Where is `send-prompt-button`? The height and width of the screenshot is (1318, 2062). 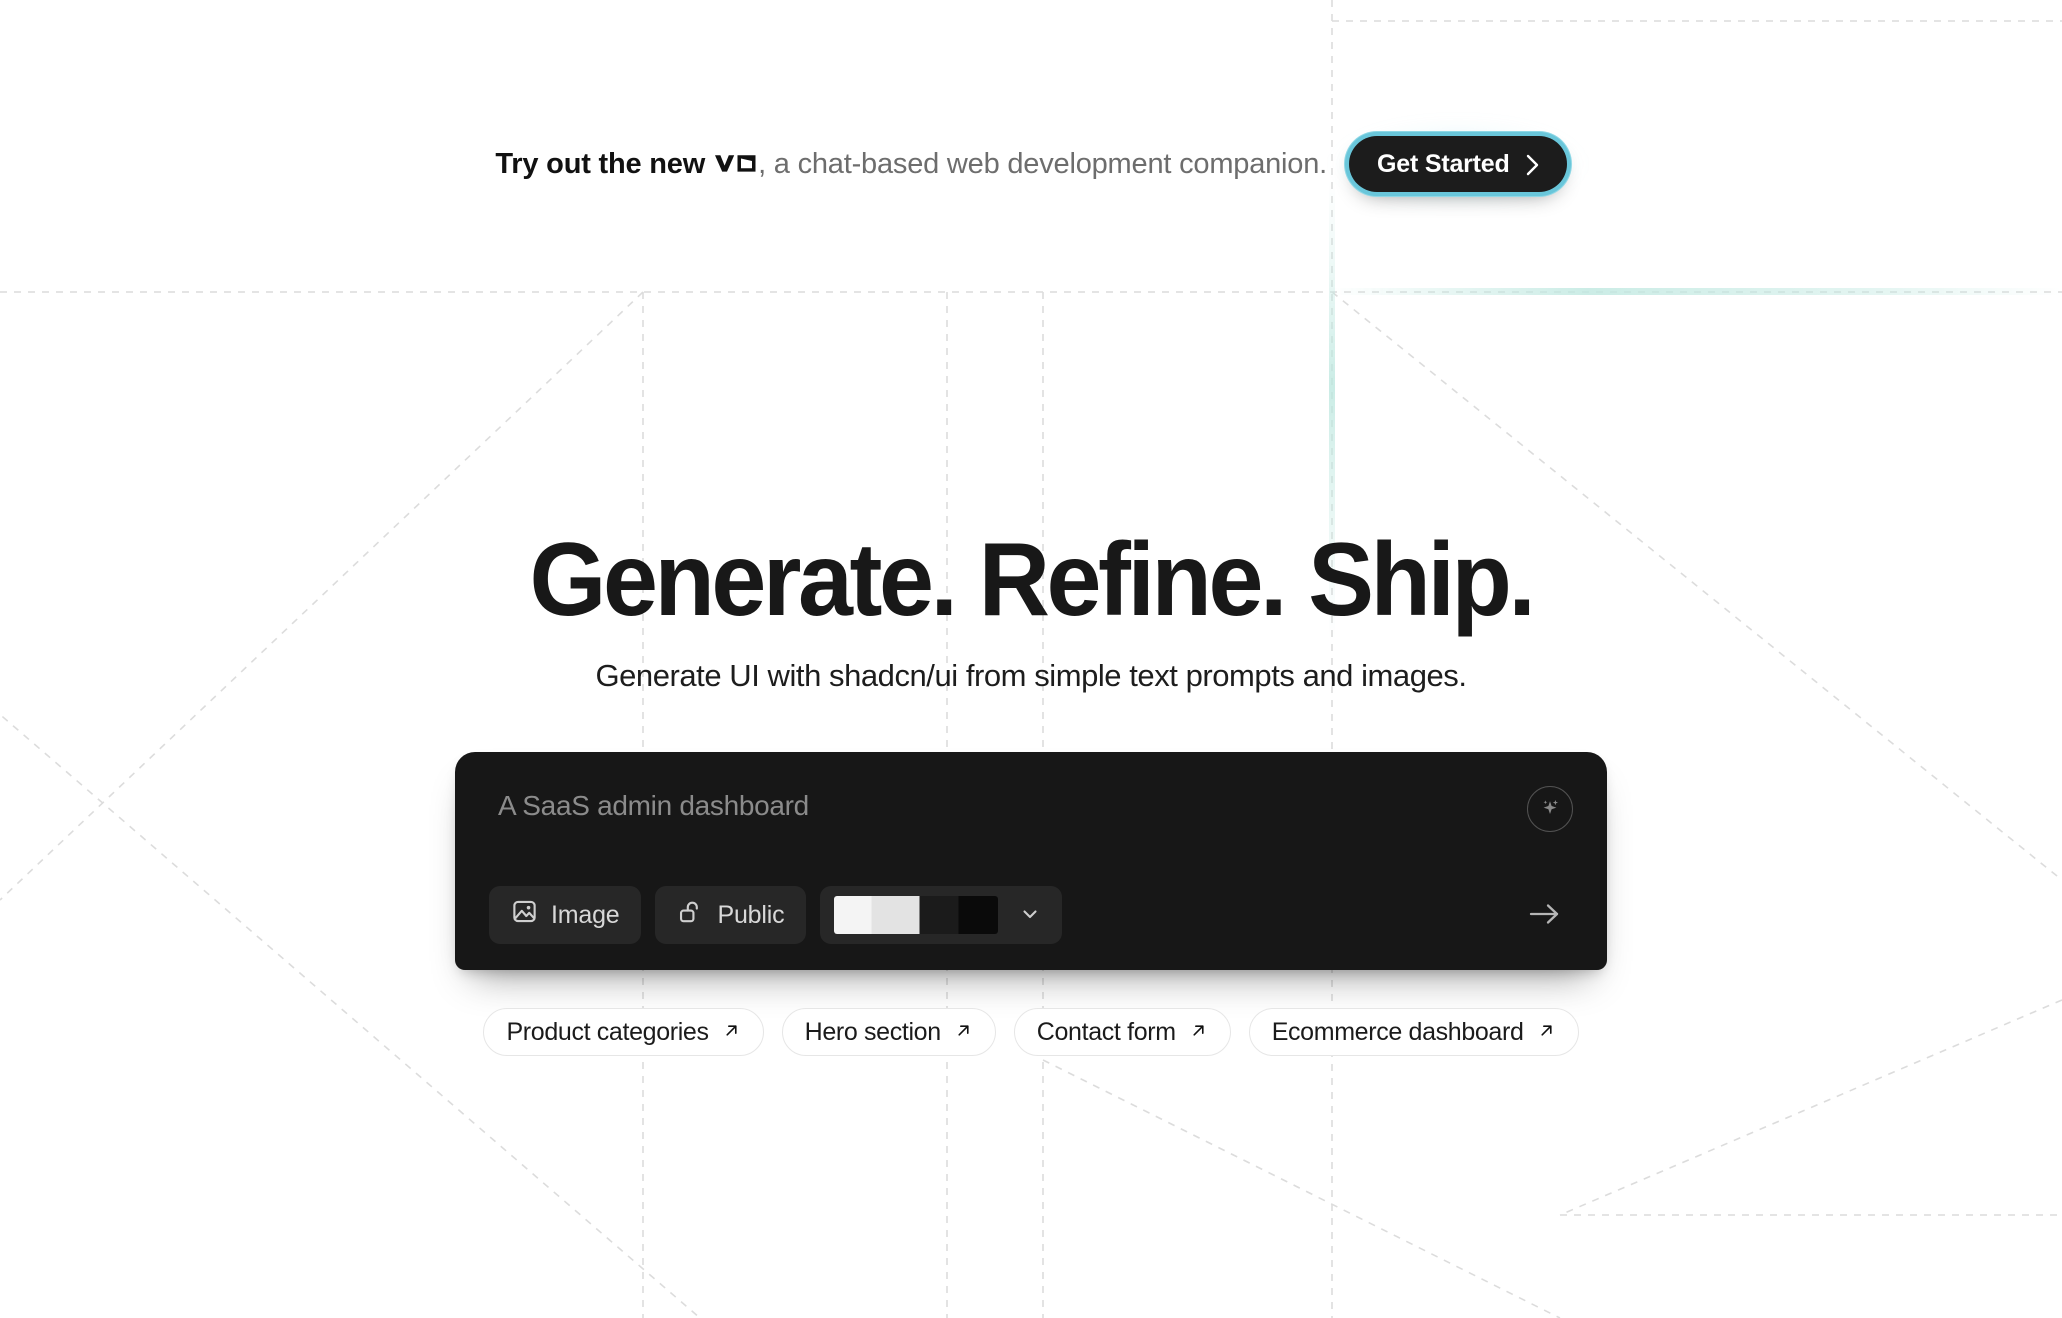 send-prompt-button is located at coordinates (1545, 915).